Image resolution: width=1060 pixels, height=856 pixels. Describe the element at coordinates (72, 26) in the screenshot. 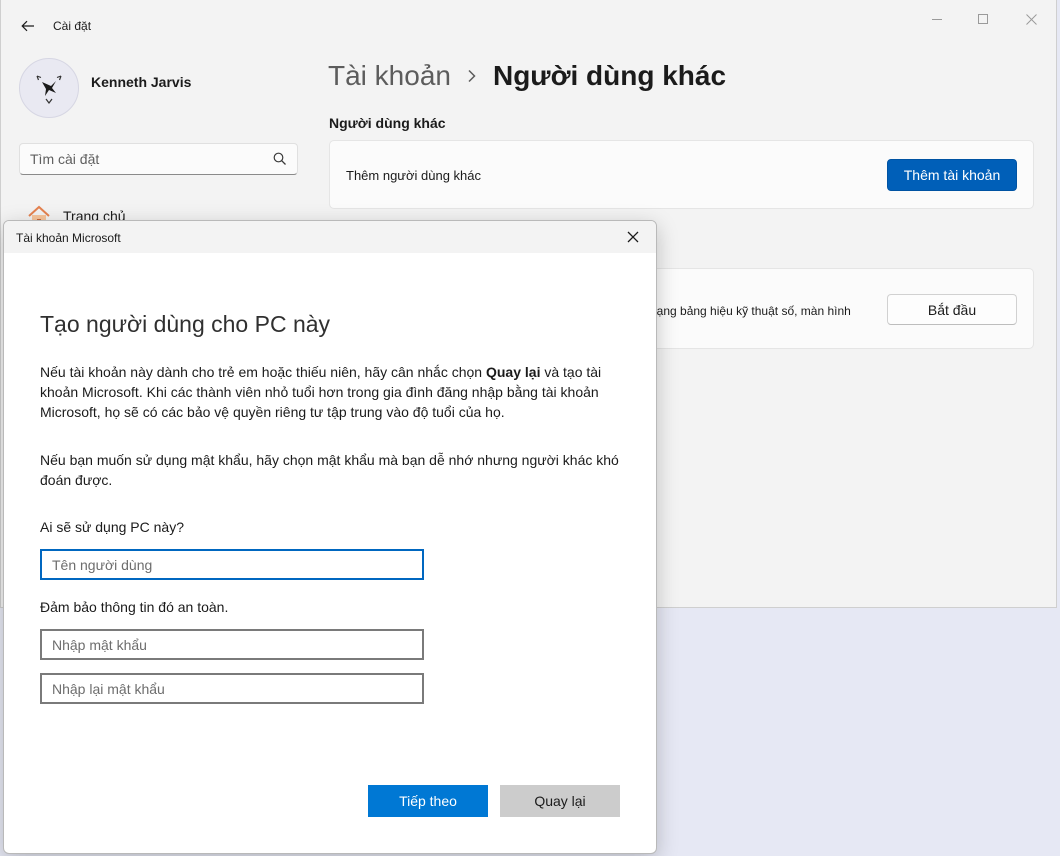

I see `app-title: Cài đặt` at that location.